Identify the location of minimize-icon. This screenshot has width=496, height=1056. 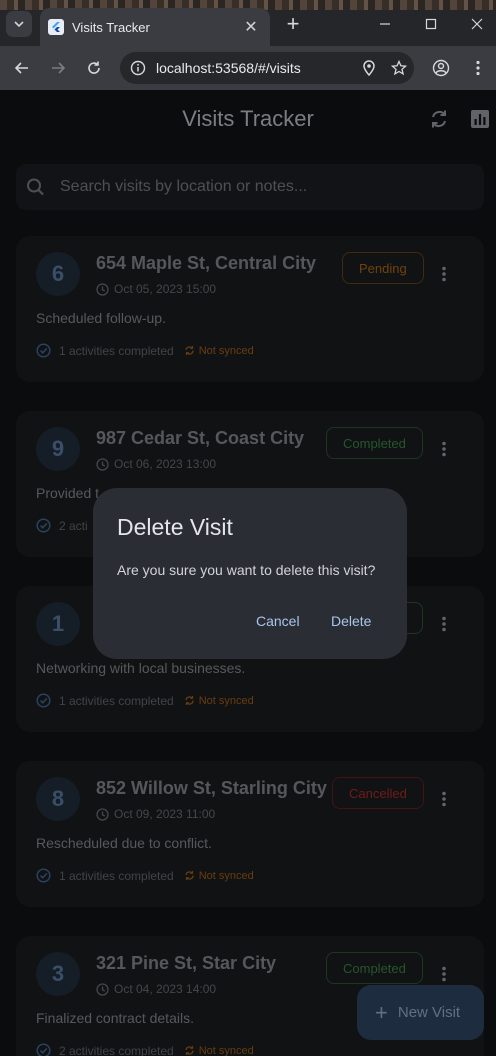
(385, 24).